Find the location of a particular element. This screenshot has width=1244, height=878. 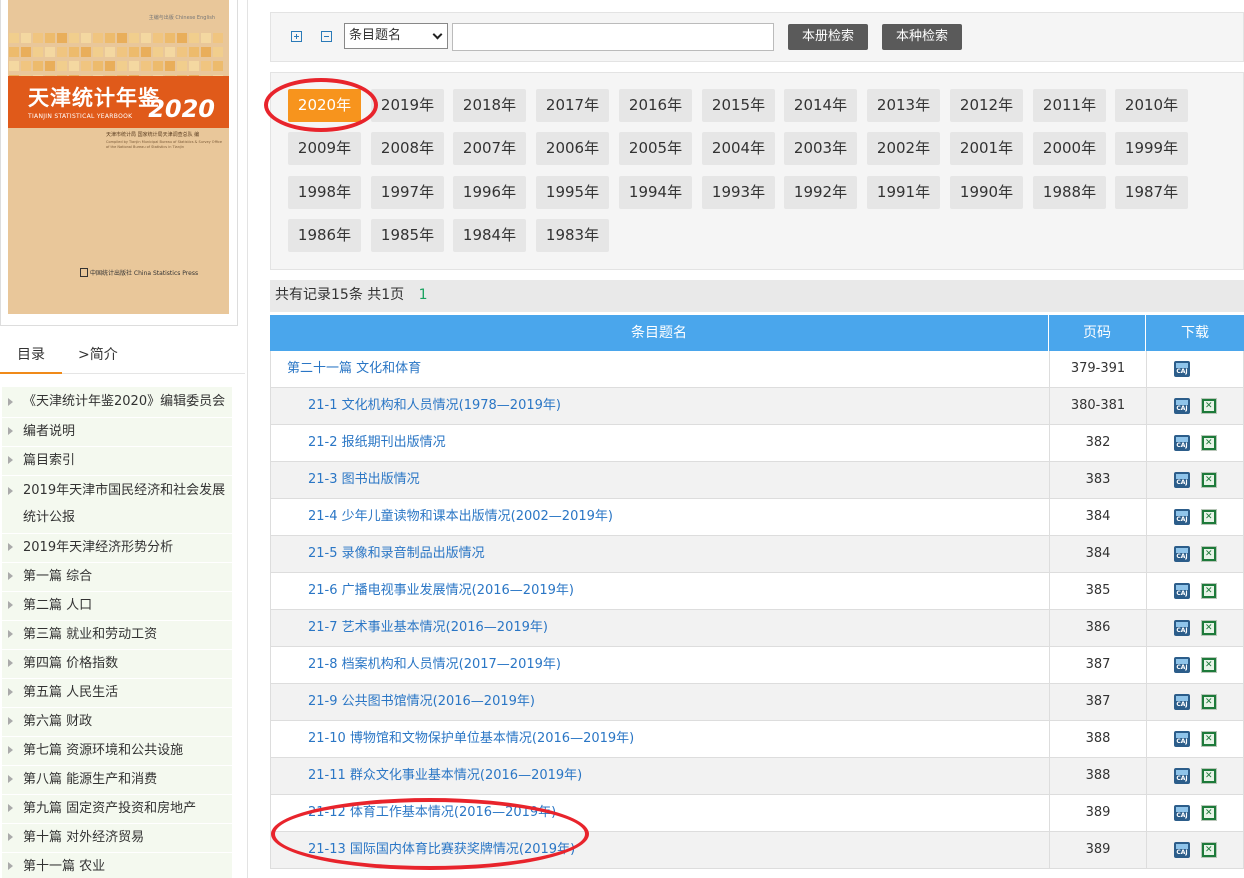

collapse-all-icon is located at coordinates (326, 36).